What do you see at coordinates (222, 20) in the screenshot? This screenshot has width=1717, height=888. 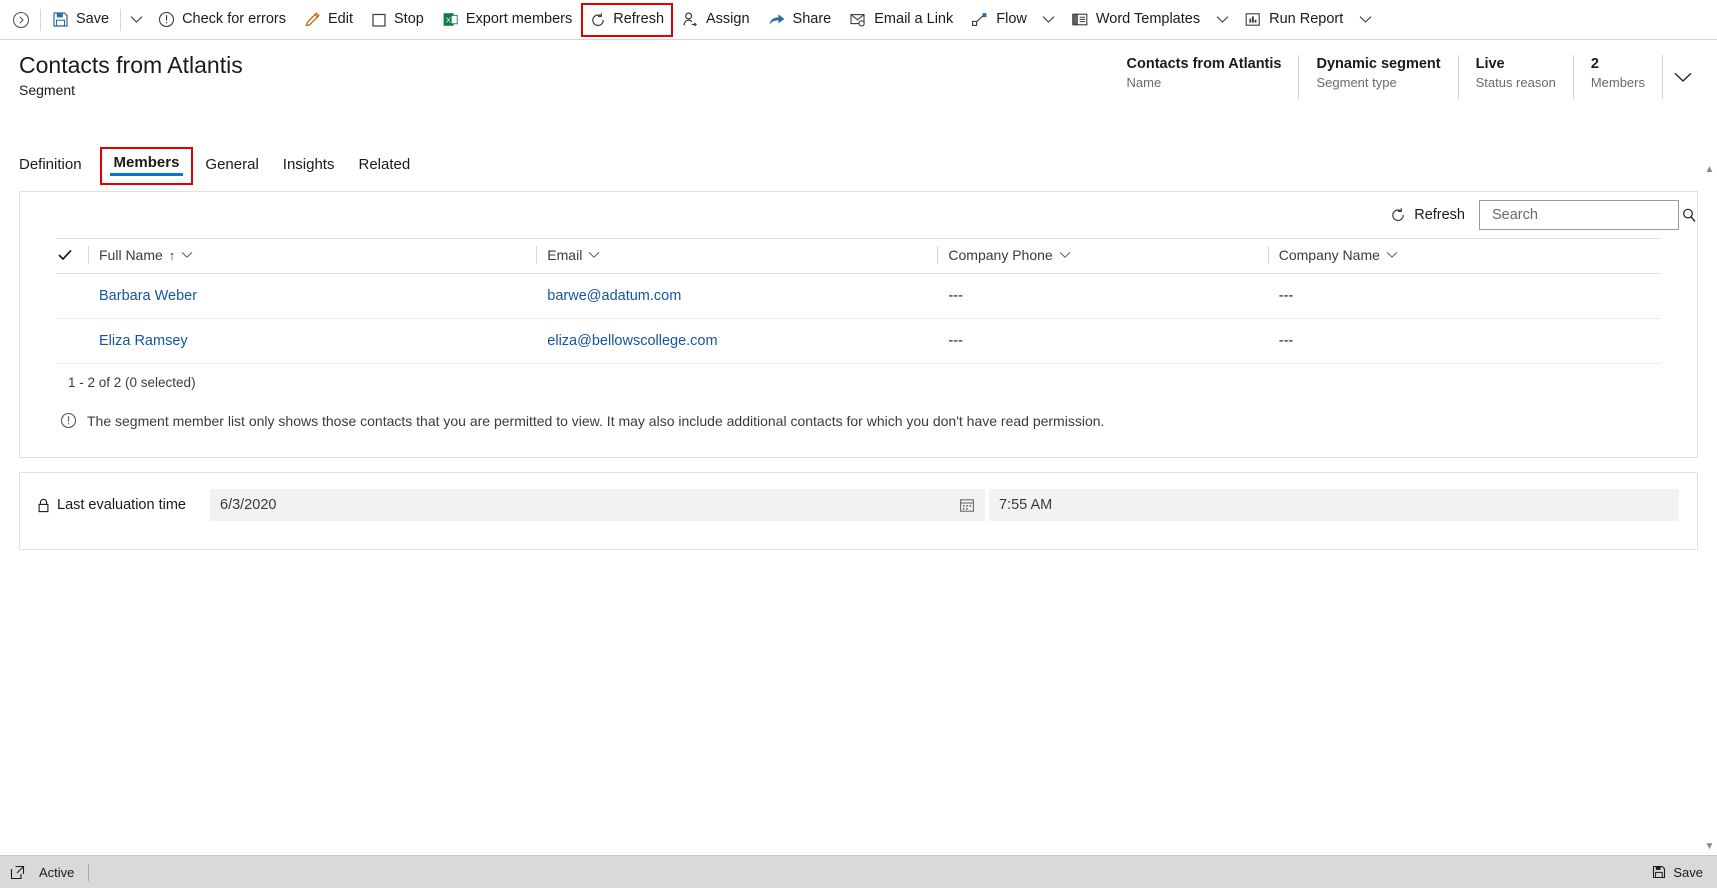 I see `check-for-errors-button: Check for errors` at bounding box center [222, 20].